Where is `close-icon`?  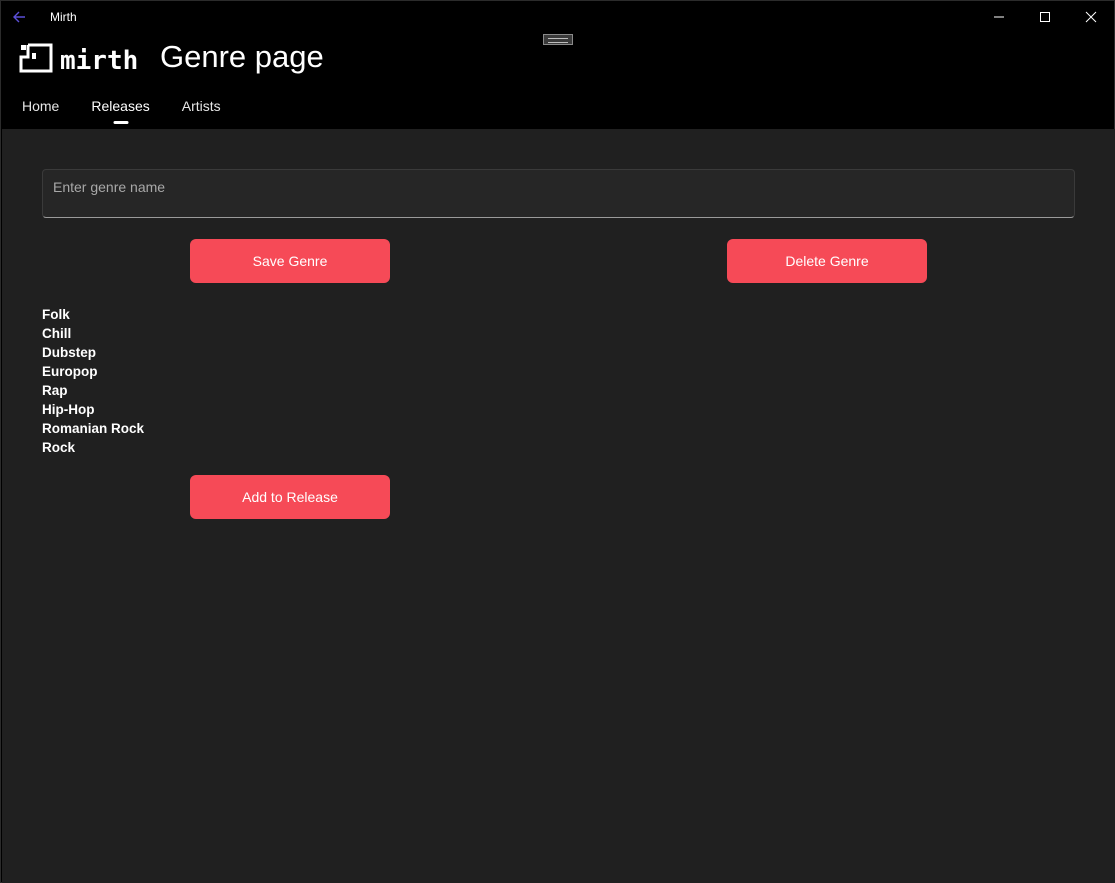
close-icon is located at coordinates (1091, 17).